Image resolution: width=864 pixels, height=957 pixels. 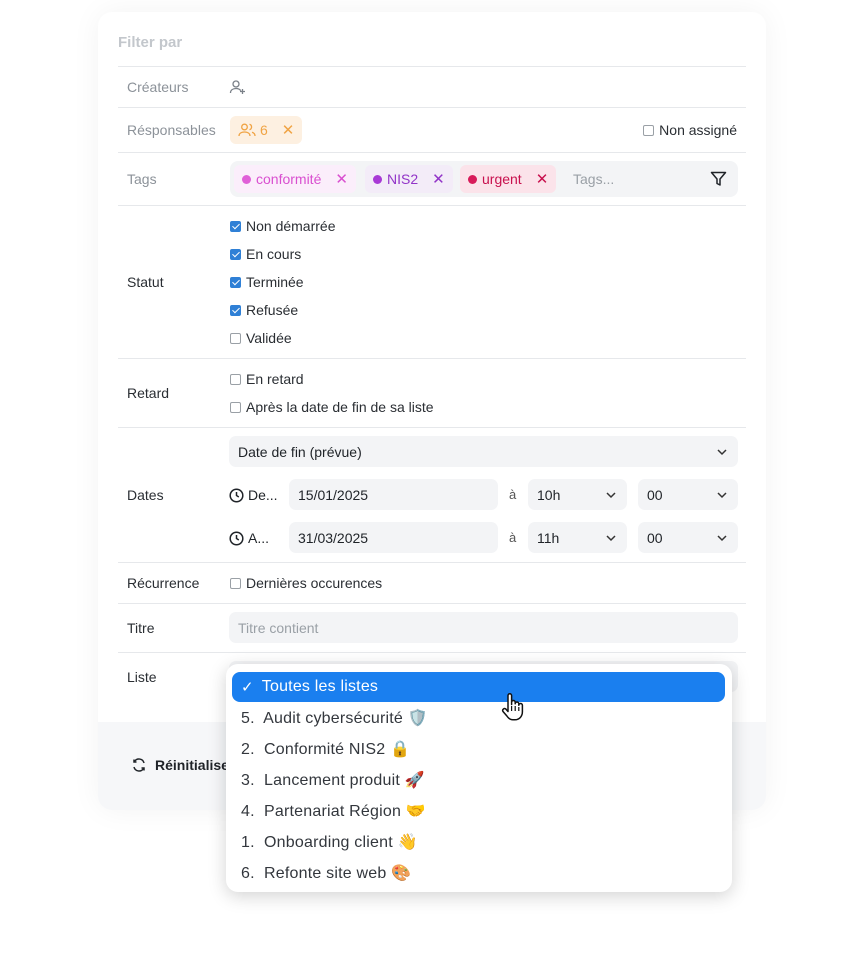 What do you see at coordinates (655, 537) in the screenshot?
I see `to-minute-value: 00` at bounding box center [655, 537].